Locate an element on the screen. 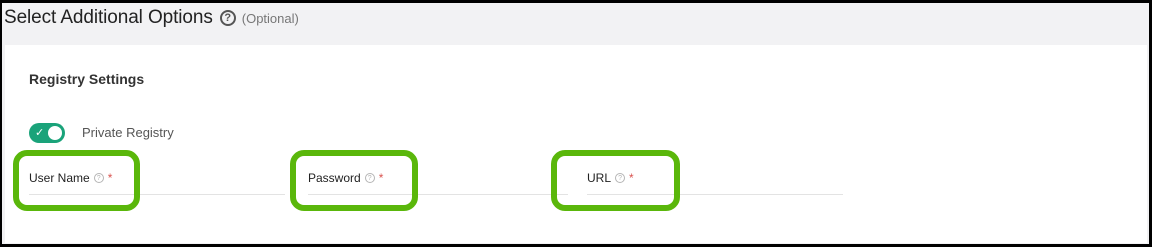  user-name-label: User Name ? * is located at coordinates (70, 178).